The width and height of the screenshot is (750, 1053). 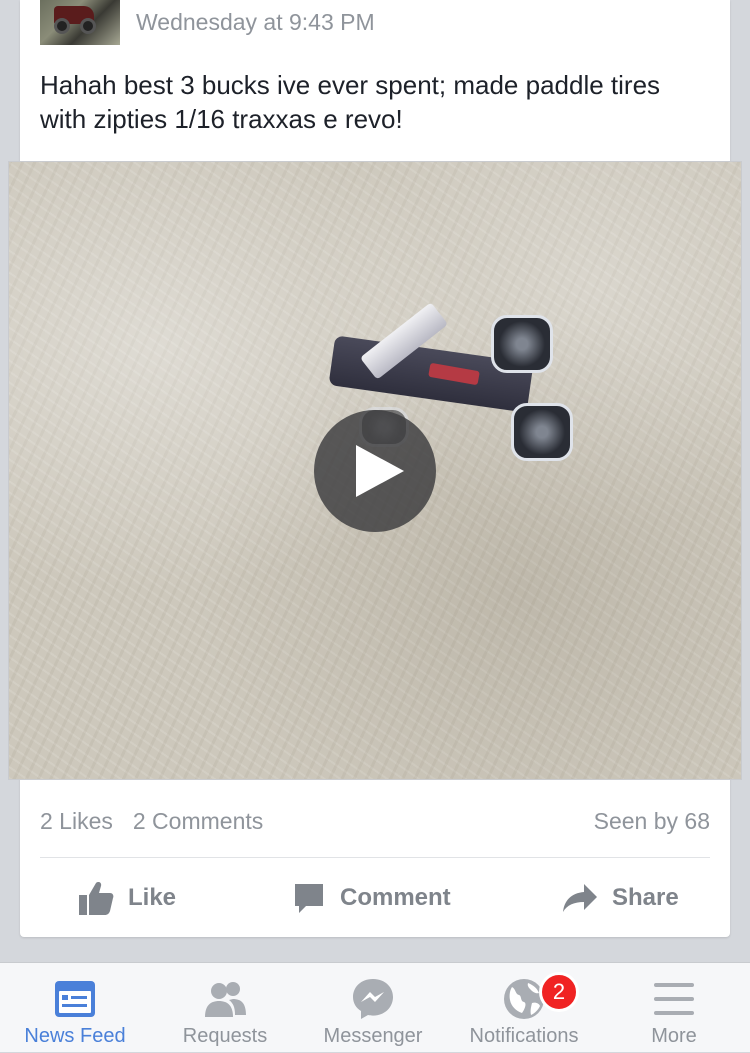 What do you see at coordinates (652, 821) in the screenshot?
I see `seen-by-count: Seen by 68` at bounding box center [652, 821].